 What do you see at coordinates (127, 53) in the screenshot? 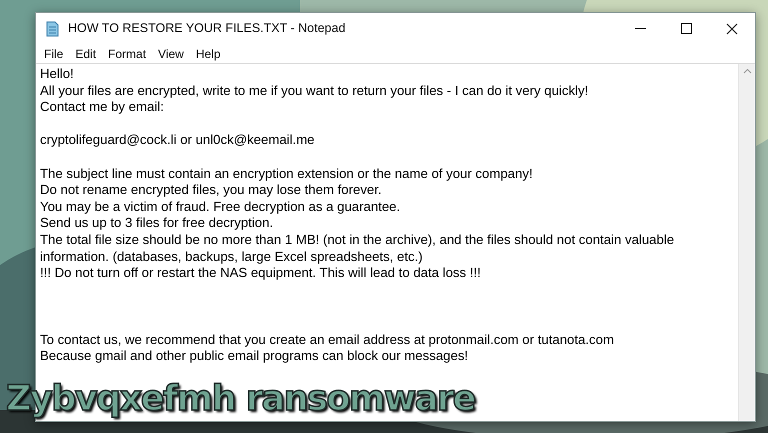
I see `menu-item: Format` at bounding box center [127, 53].